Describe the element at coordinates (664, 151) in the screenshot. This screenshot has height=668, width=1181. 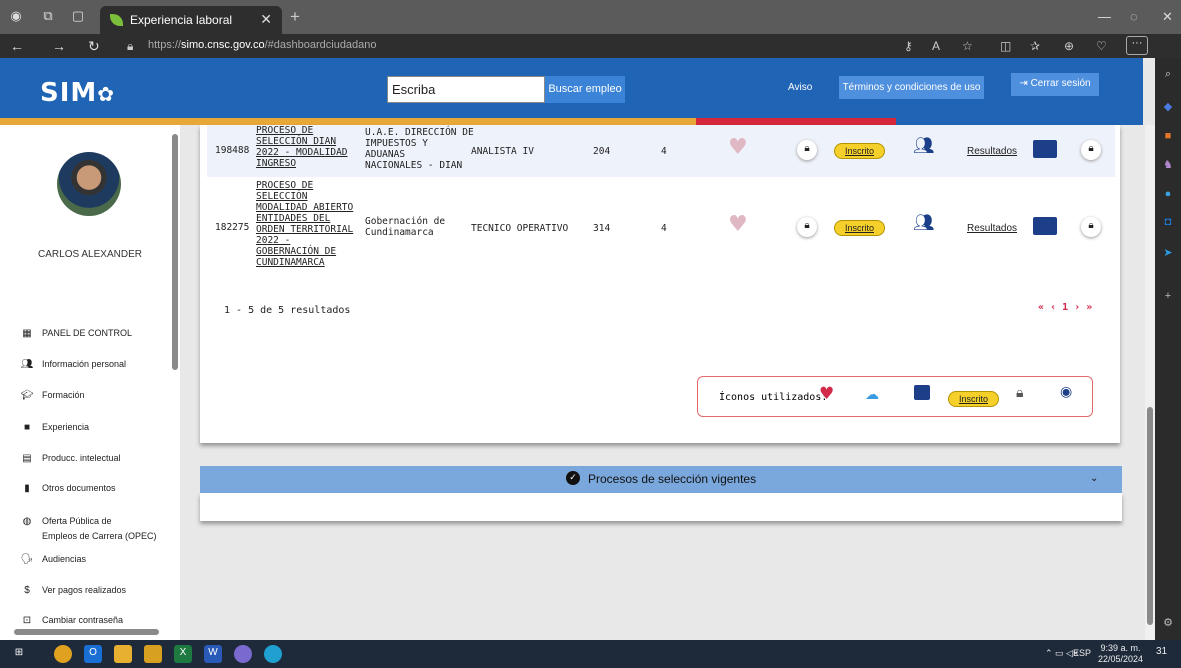
I see `job-grade: 4` at that location.